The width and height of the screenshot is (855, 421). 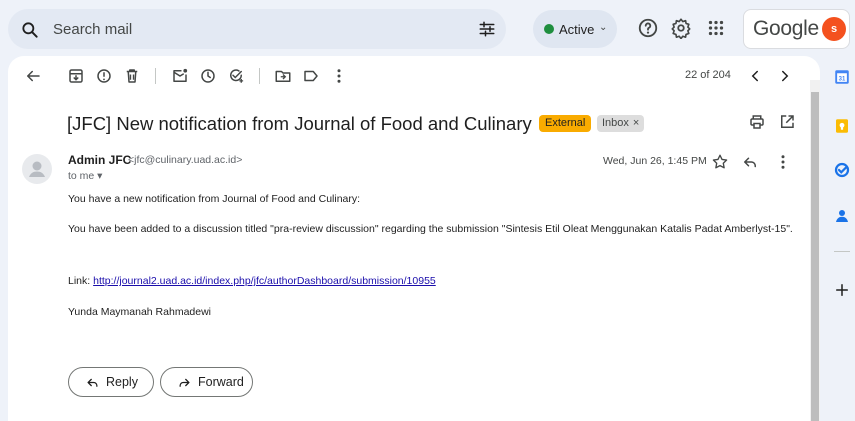 What do you see at coordinates (30, 30) in the screenshot?
I see `search-icon` at bounding box center [30, 30].